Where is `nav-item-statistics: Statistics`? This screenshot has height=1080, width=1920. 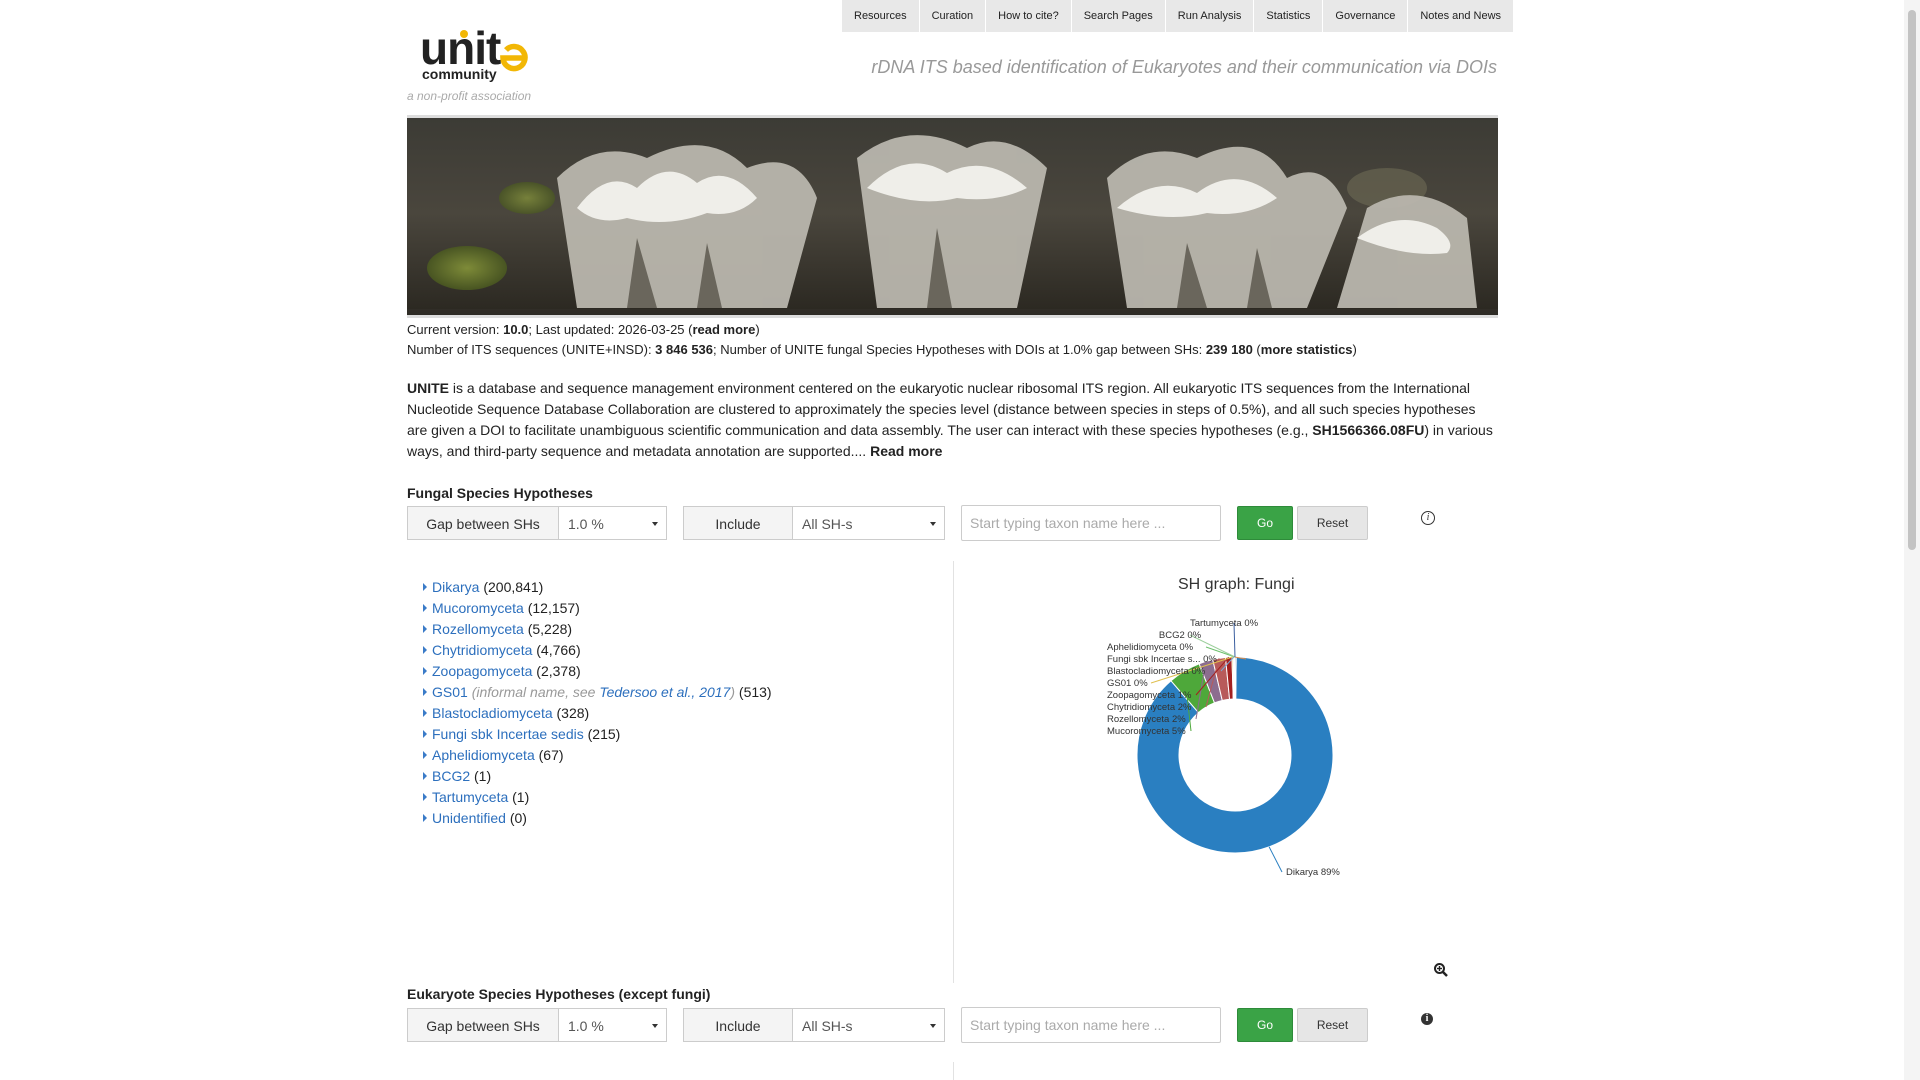
nav-item-statistics: Statistics is located at coordinates (1288, 16).